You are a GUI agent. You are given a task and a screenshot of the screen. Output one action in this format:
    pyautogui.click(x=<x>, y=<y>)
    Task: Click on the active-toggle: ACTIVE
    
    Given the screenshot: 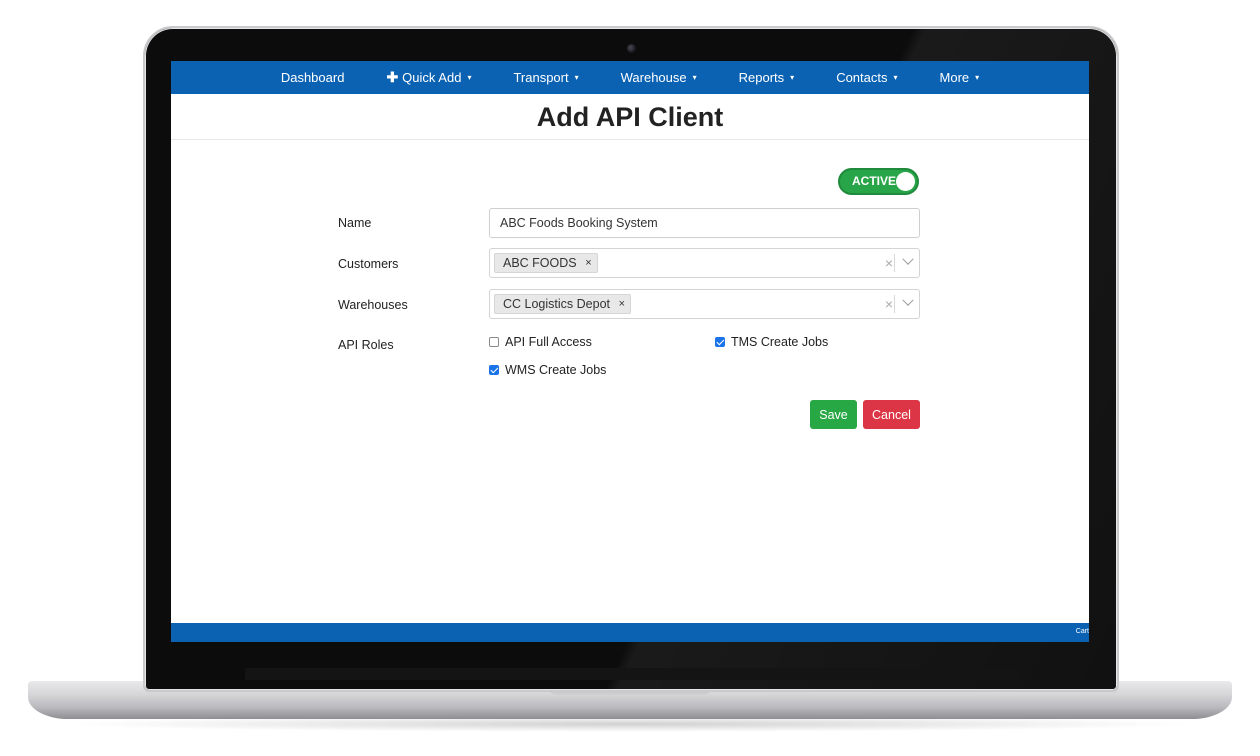 What is the action you would take?
    pyautogui.click(x=878, y=181)
    